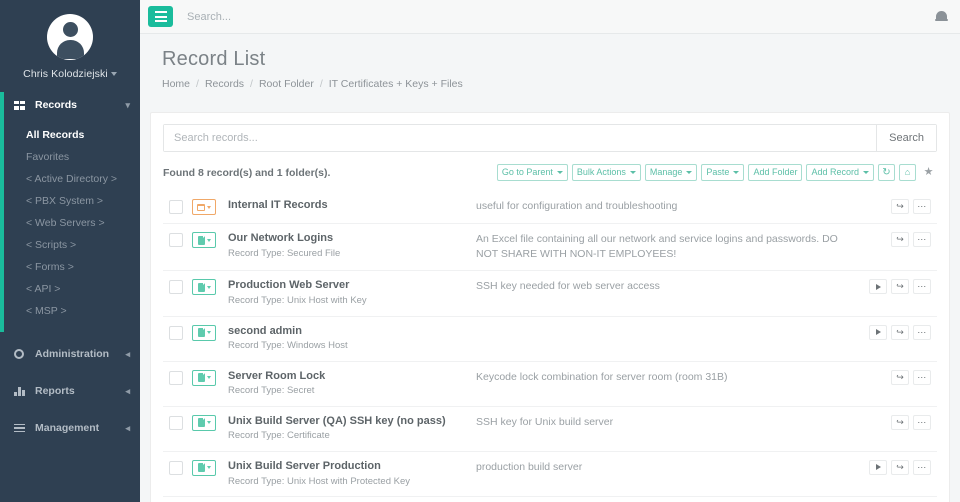 The width and height of the screenshot is (960, 502). Describe the element at coordinates (70, 289) in the screenshot. I see `sidebar-item-api: < API >` at that location.